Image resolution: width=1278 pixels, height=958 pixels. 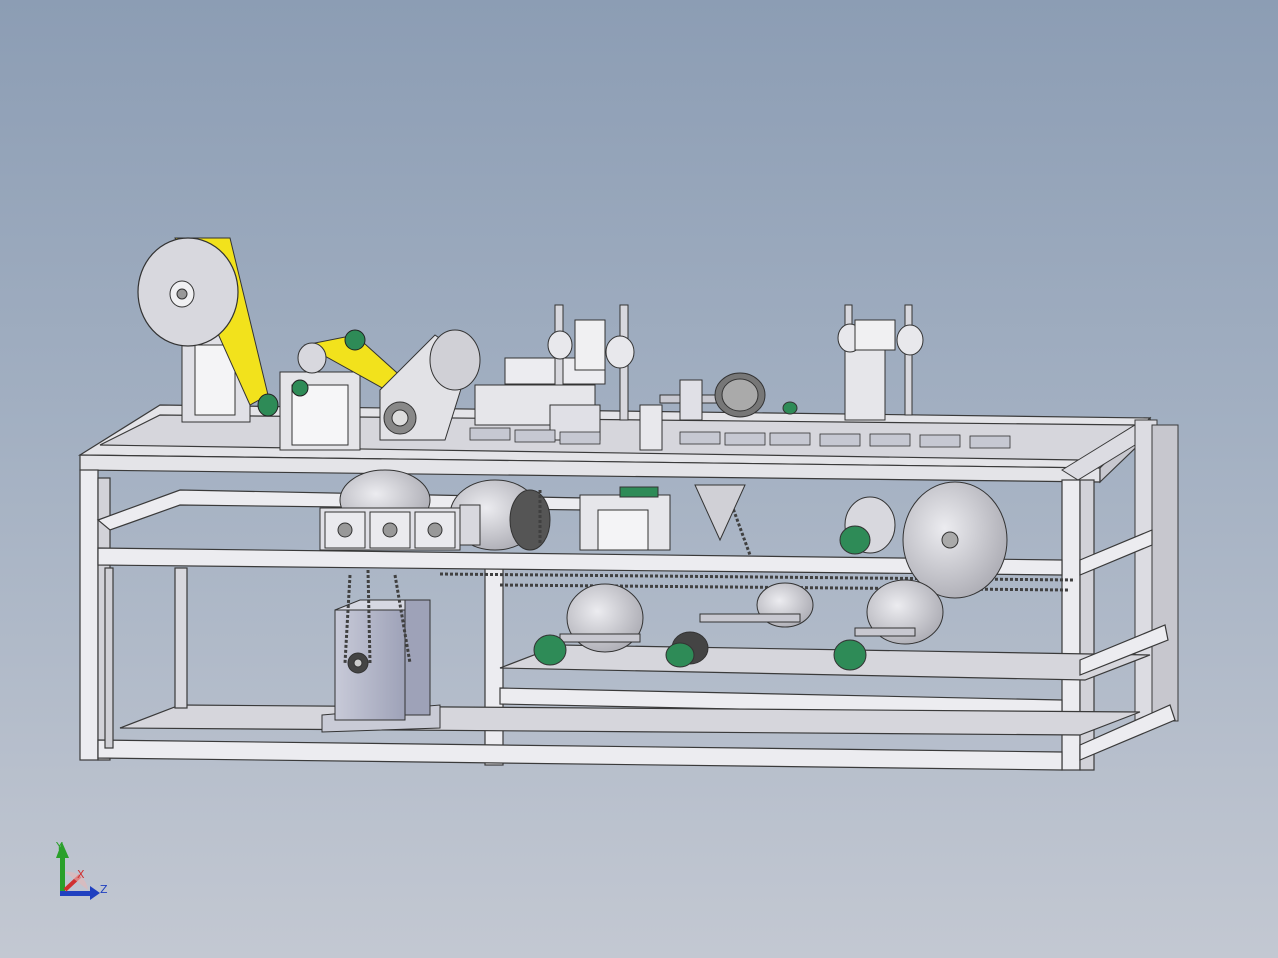 I want to click on triad-y-label: Y, so click(x=59, y=846).